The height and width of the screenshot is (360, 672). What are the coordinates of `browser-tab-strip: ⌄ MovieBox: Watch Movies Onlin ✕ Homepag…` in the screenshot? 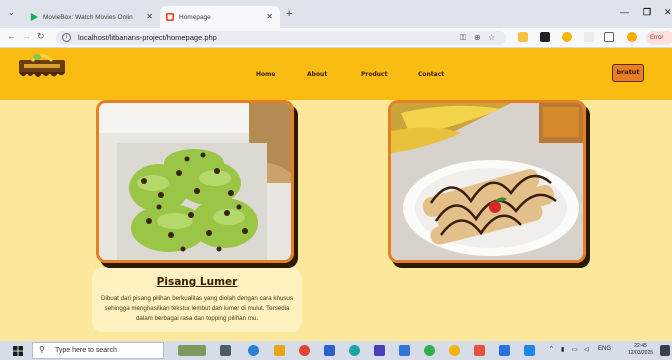 It's located at (336, 14).